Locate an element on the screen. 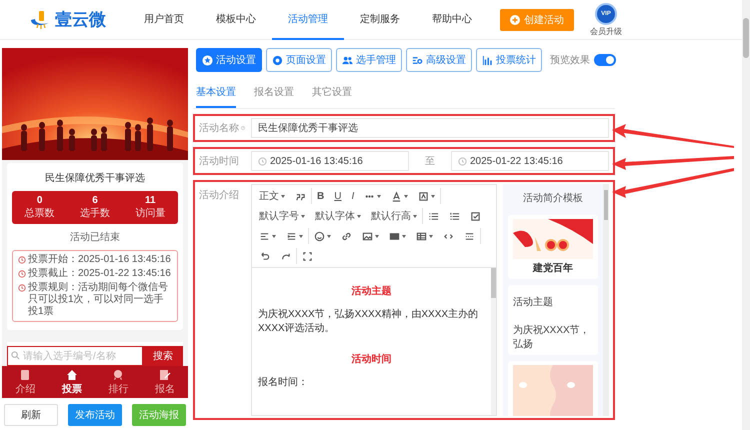  tab-item: 报名 is located at coordinates (165, 382).